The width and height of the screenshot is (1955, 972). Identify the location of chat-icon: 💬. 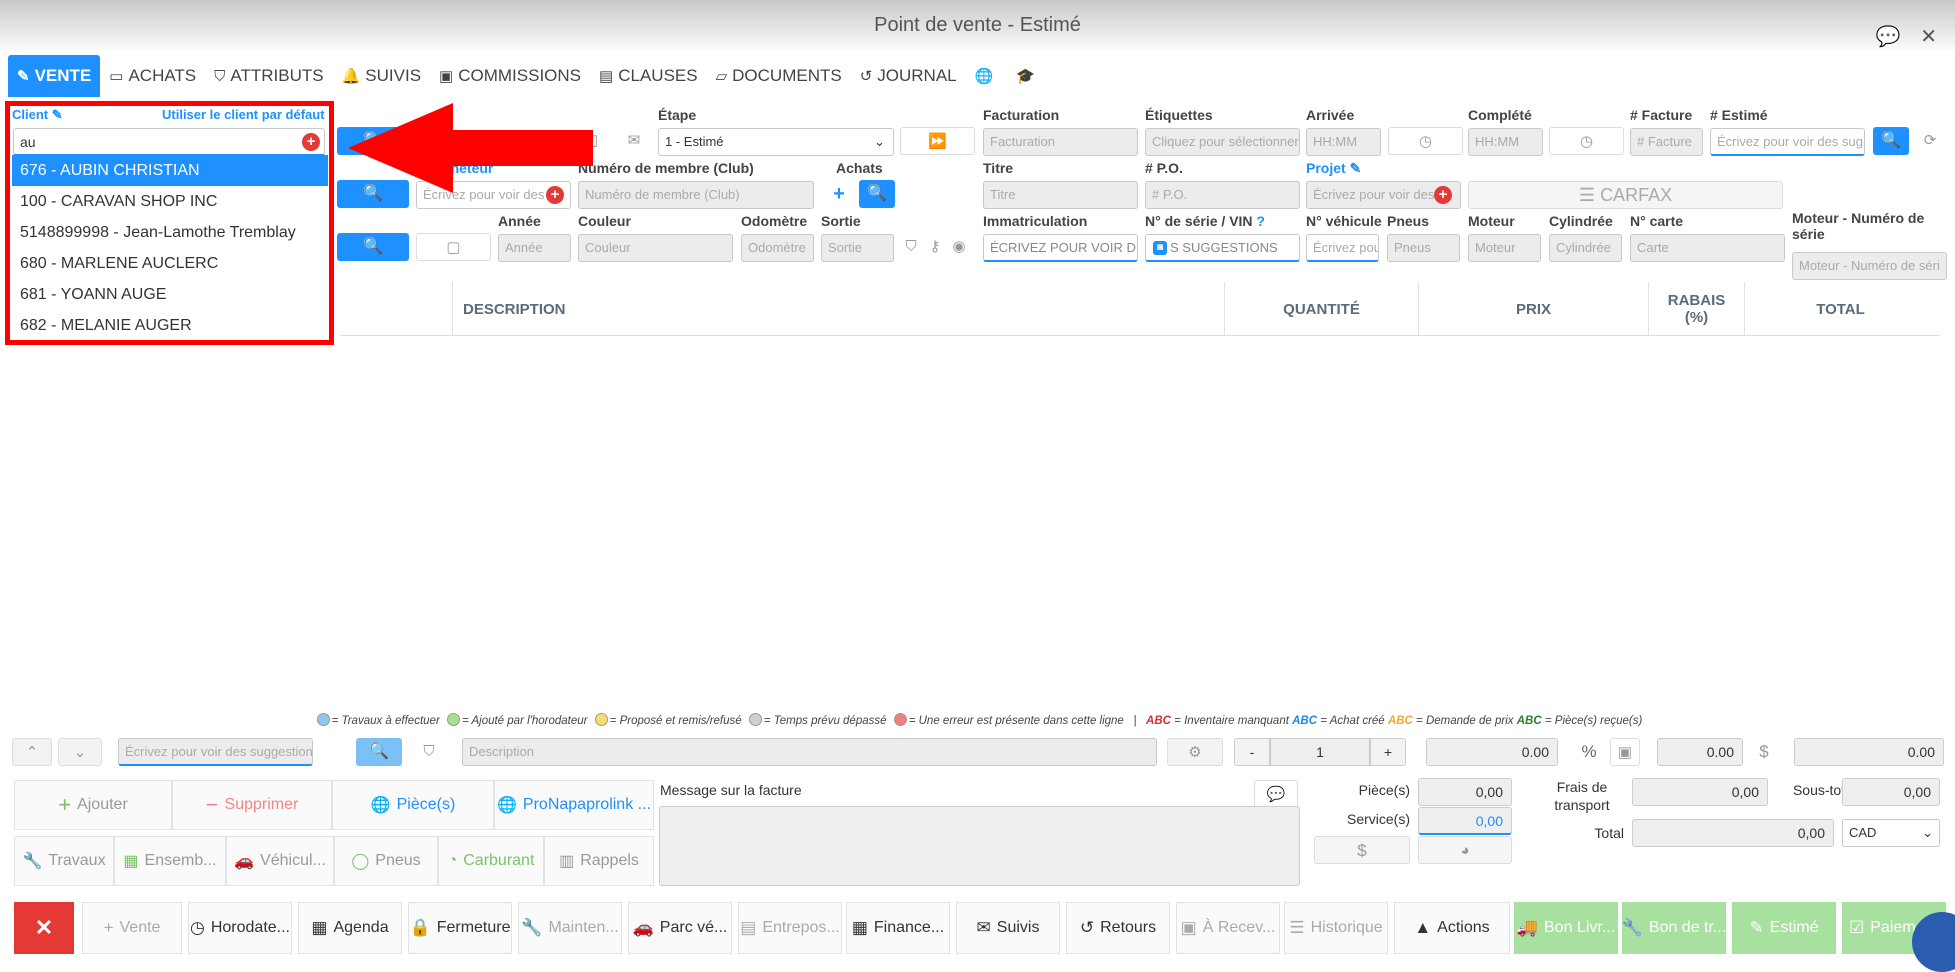
(1888, 37).